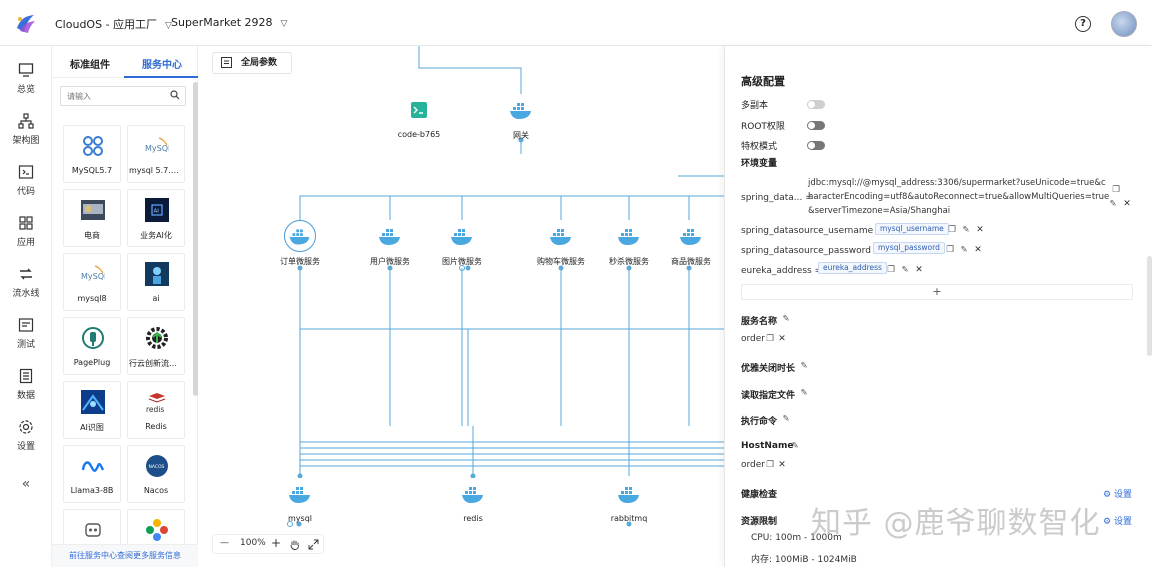  What do you see at coordinates (175, 95) in the screenshot?
I see `search-icon` at bounding box center [175, 95].